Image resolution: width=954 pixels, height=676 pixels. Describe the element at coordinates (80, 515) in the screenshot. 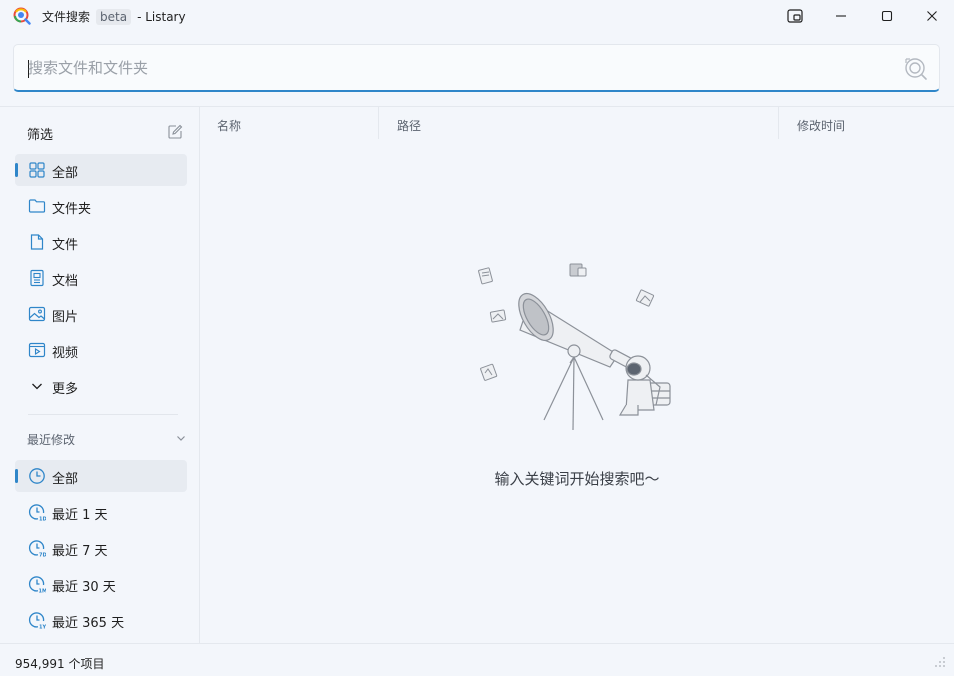

I see `recent-item-label: 最近 1 天` at that location.